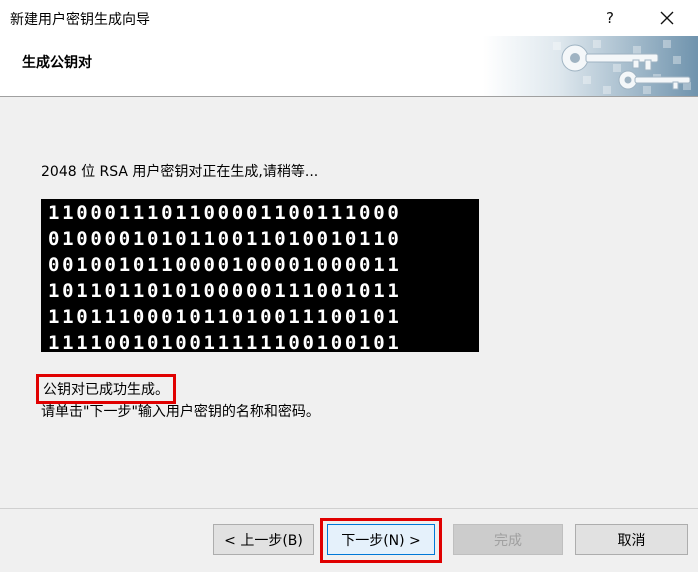  Describe the element at coordinates (263, 539) in the screenshot. I see `back-button: < 上一步(B)` at that location.